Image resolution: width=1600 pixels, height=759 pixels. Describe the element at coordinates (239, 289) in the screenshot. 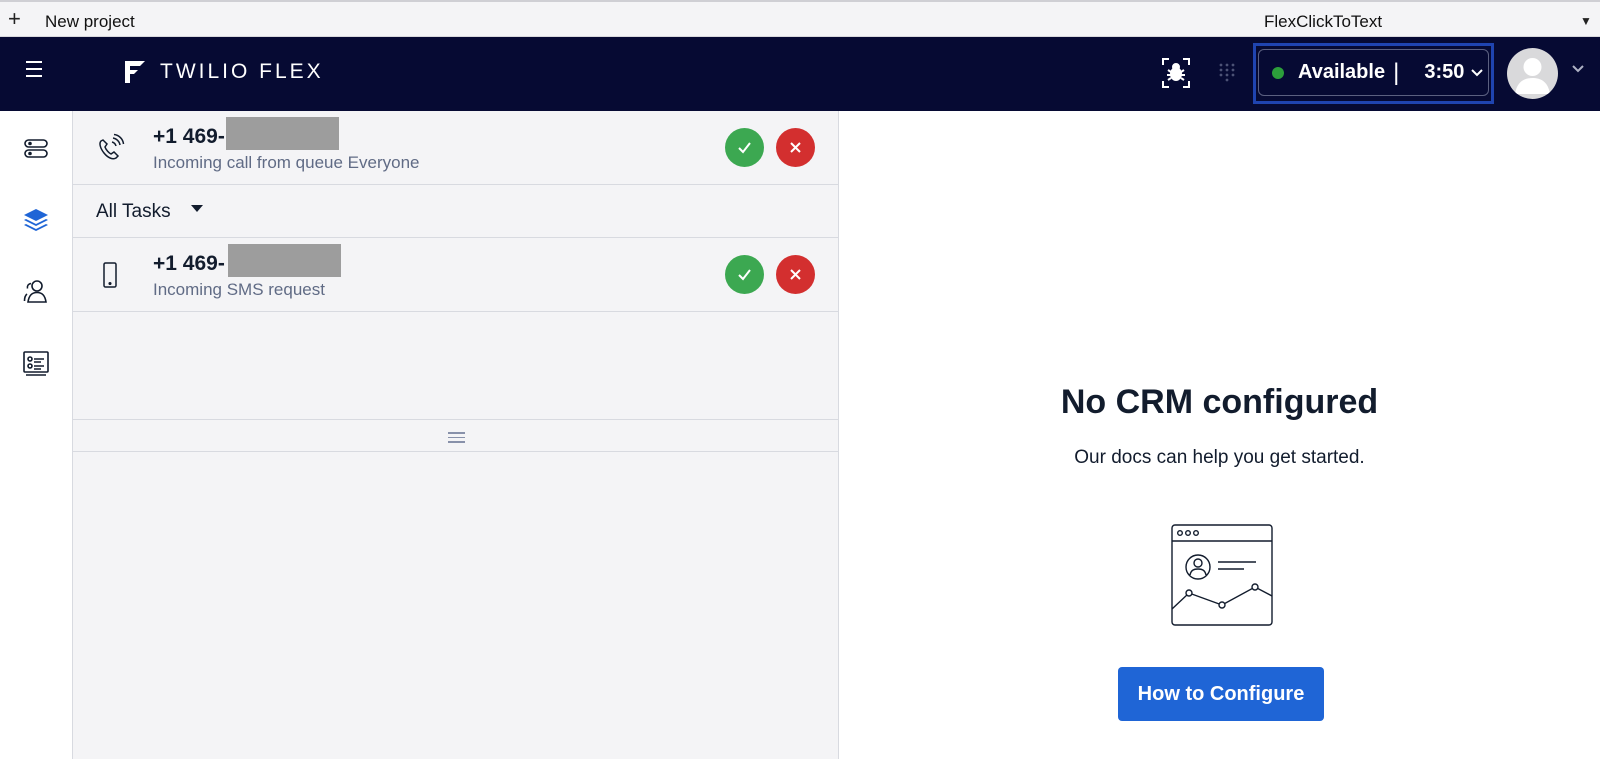

I see `task-subtitle: Incoming SMS request` at that location.